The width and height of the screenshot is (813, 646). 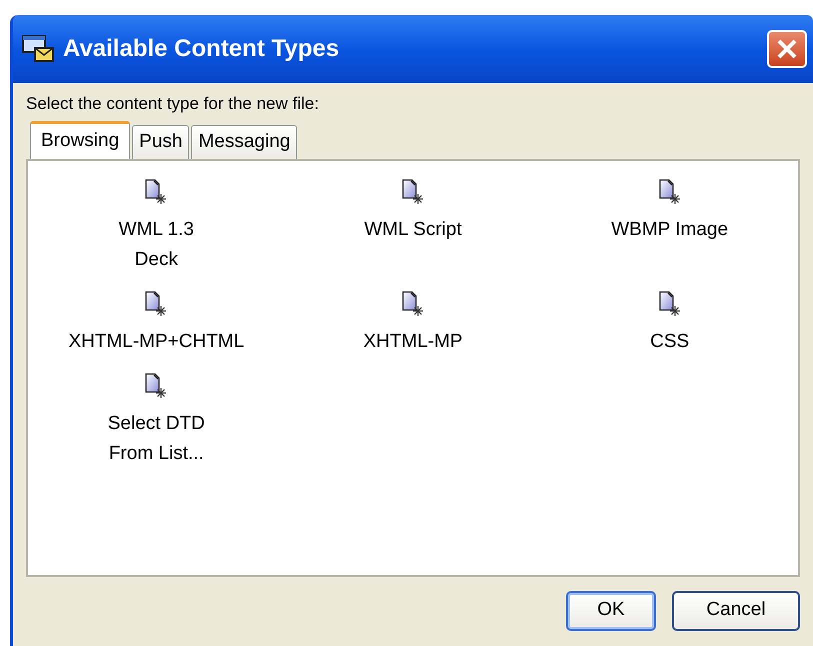 I want to click on dialog-button: Cancel, so click(x=736, y=610).